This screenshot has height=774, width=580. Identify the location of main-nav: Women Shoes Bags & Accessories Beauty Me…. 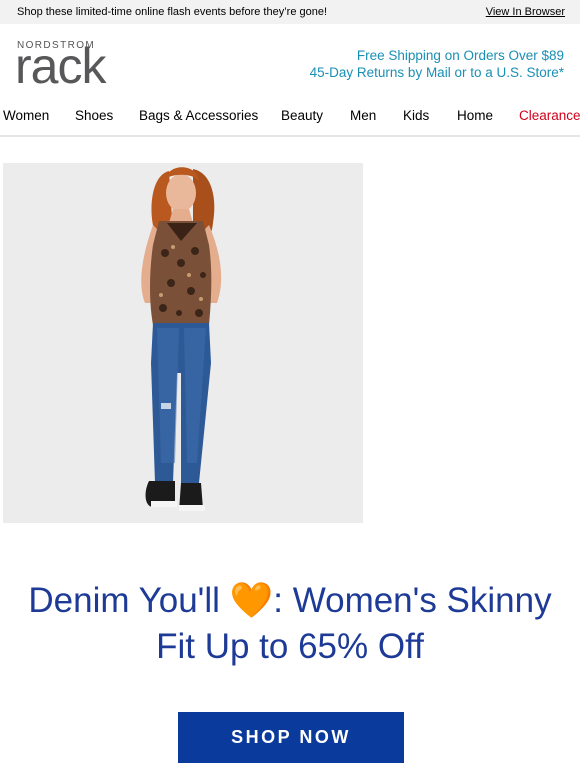
(290, 116).